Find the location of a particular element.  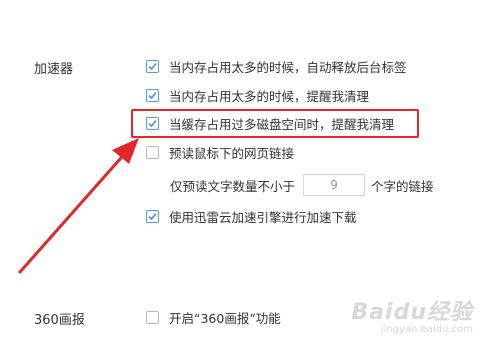

option-label: 开启“360画报”功能 is located at coordinates (225, 318).